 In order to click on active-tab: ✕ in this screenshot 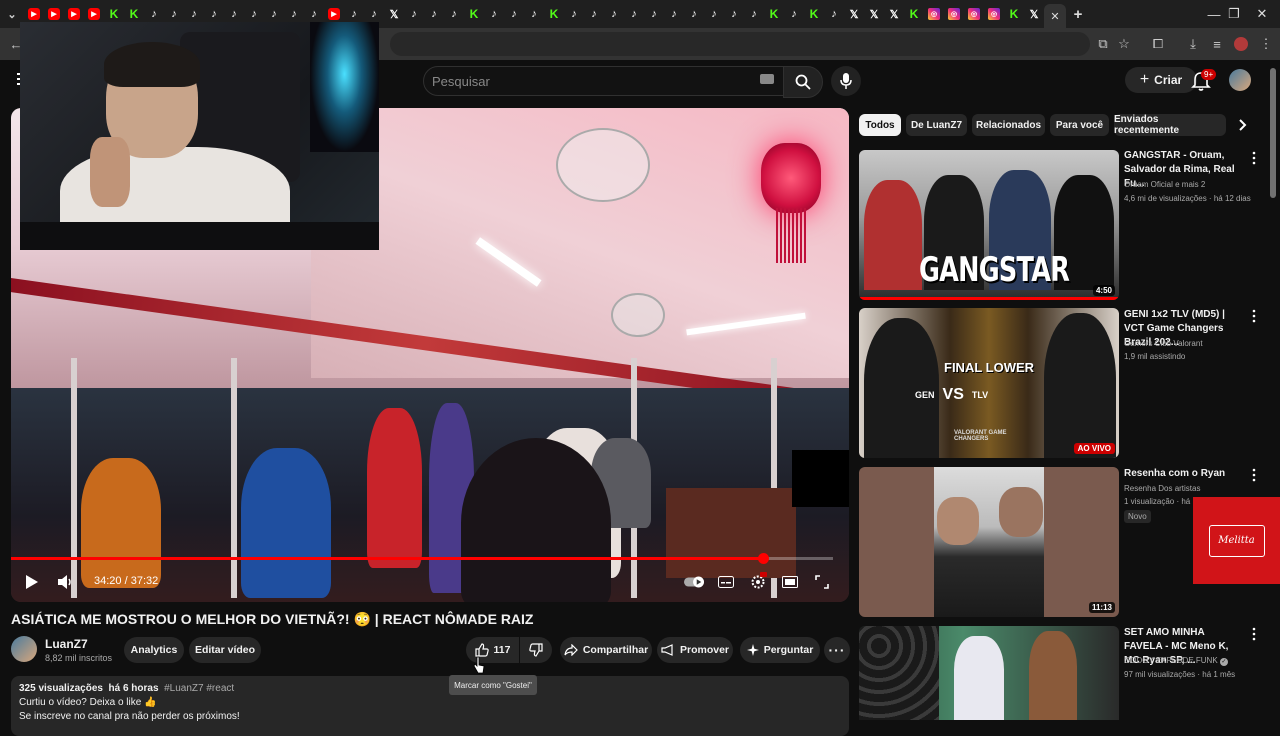, I will do `click(1055, 16)`.